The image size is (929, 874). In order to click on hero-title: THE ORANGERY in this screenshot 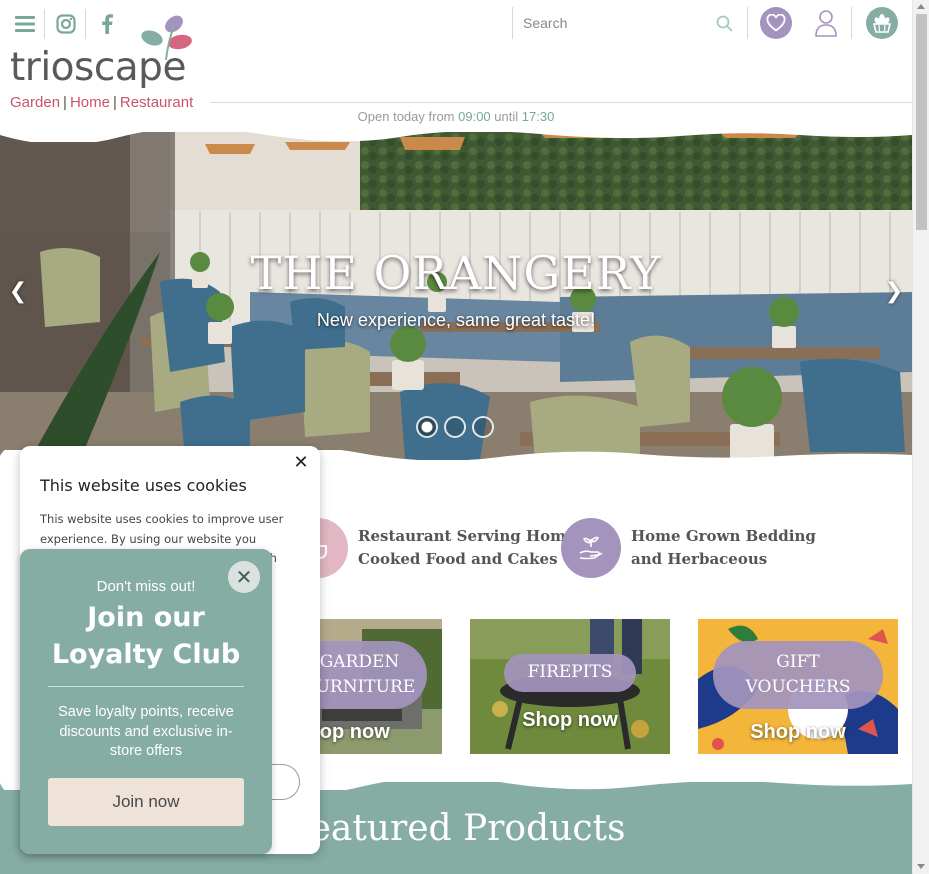, I will do `click(456, 273)`.